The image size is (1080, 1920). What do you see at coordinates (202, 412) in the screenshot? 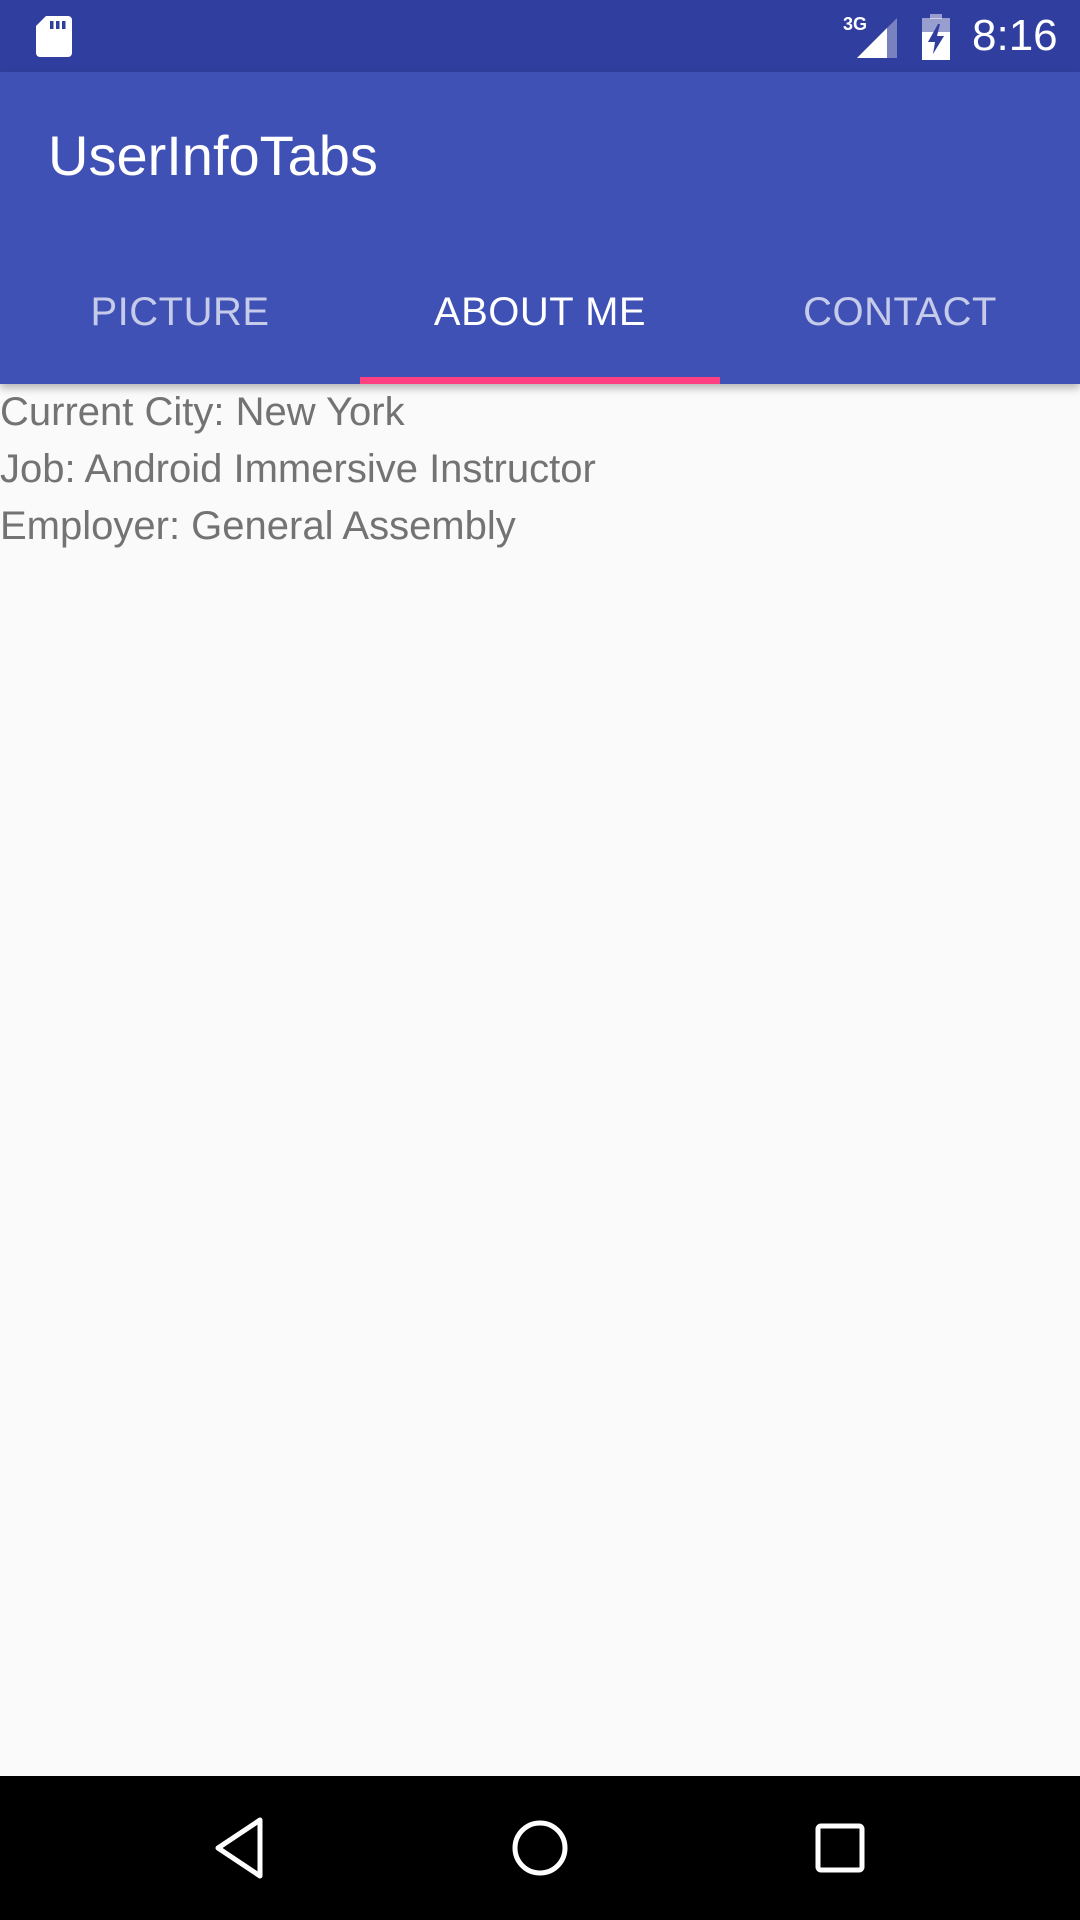
I see `current-city-text: Current City: New York` at bounding box center [202, 412].